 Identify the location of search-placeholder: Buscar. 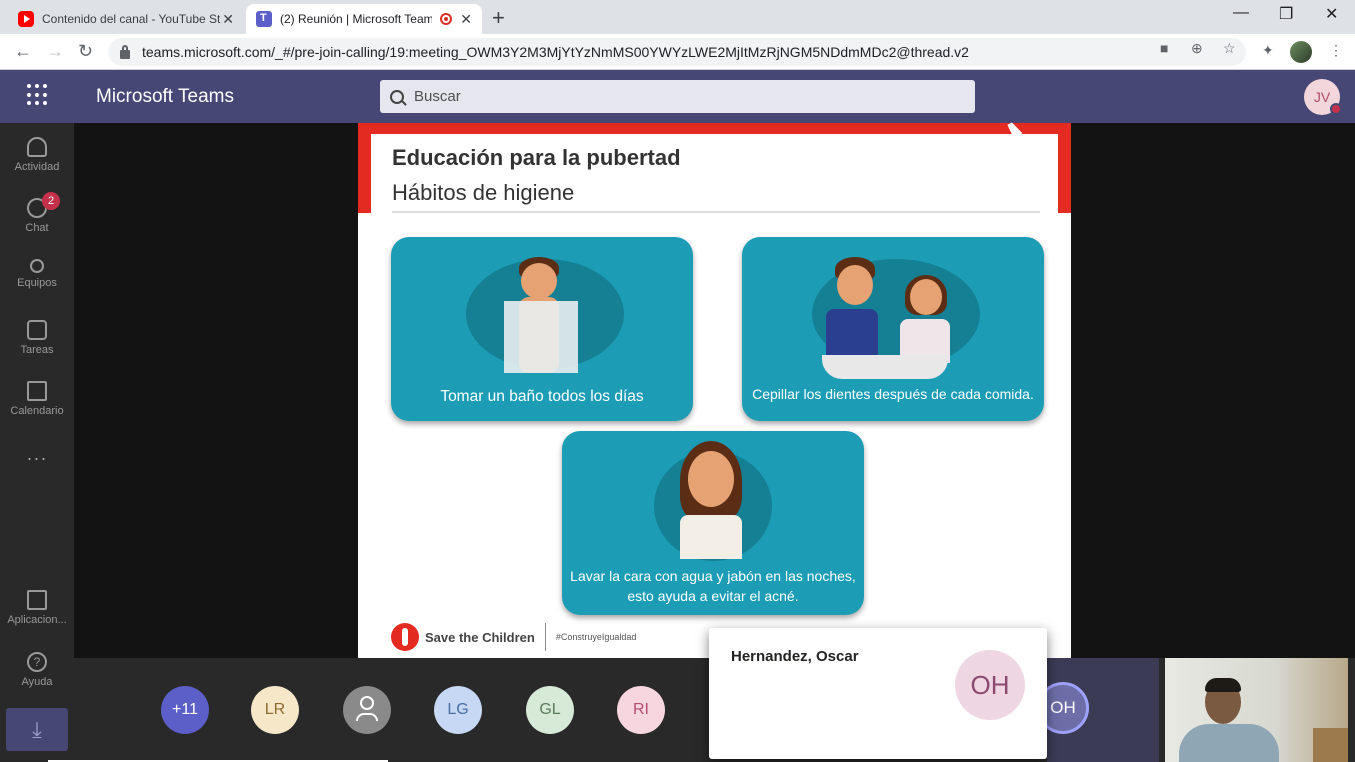
(437, 96).